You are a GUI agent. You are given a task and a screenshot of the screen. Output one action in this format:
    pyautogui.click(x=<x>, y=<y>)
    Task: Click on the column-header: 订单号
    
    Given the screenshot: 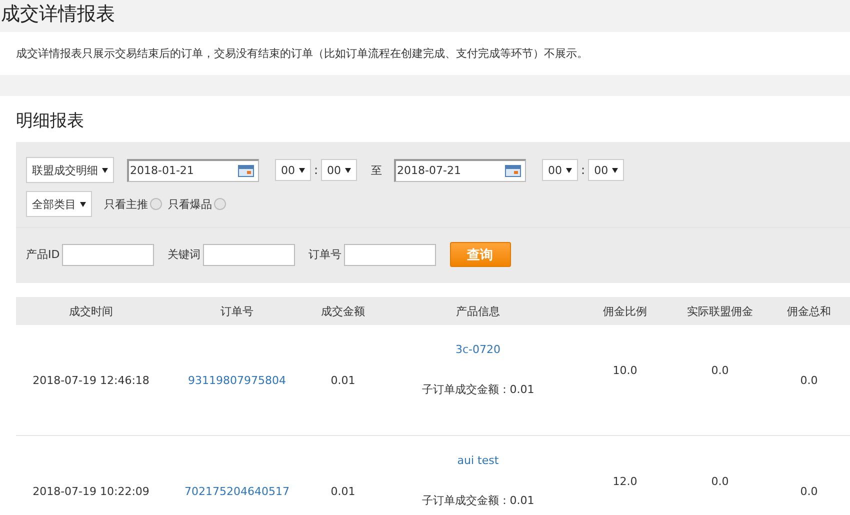 What is the action you would take?
    pyautogui.click(x=237, y=311)
    